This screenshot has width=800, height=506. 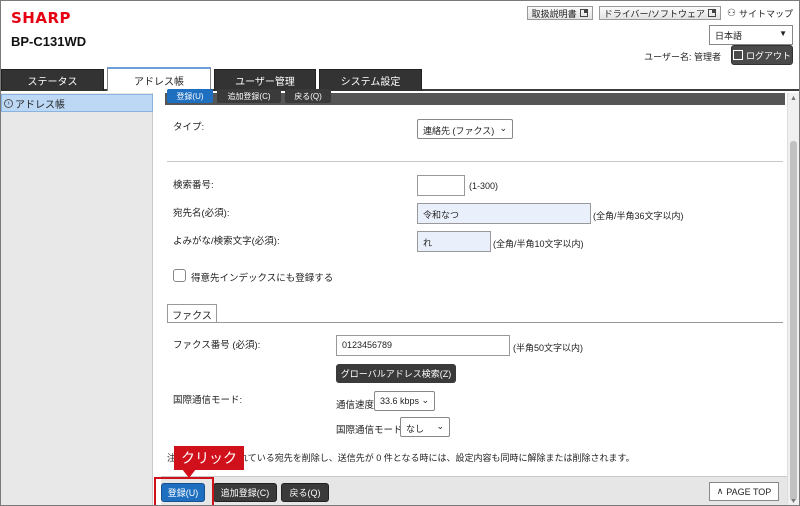 What do you see at coordinates (262, 278) in the screenshot?
I see `favorite-index-label: 得意先インデックスにも登録する` at bounding box center [262, 278].